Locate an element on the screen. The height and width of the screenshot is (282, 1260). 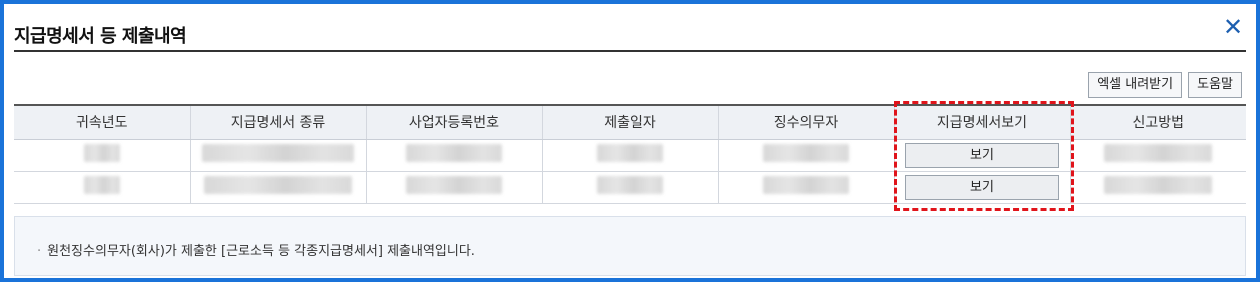
toolbar: 엑셀 내려받기 도움말 is located at coordinates (1165, 85).